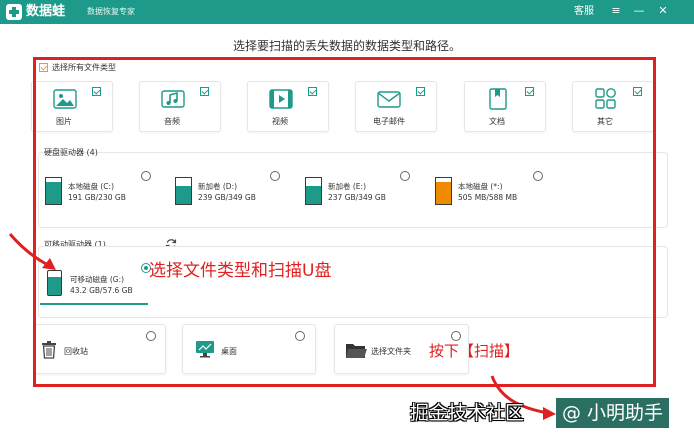 The width and height of the screenshot is (694, 439). Describe the element at coordinates (46, 11) in the screenshot. I see `app-name: 数据蛙` at that location.